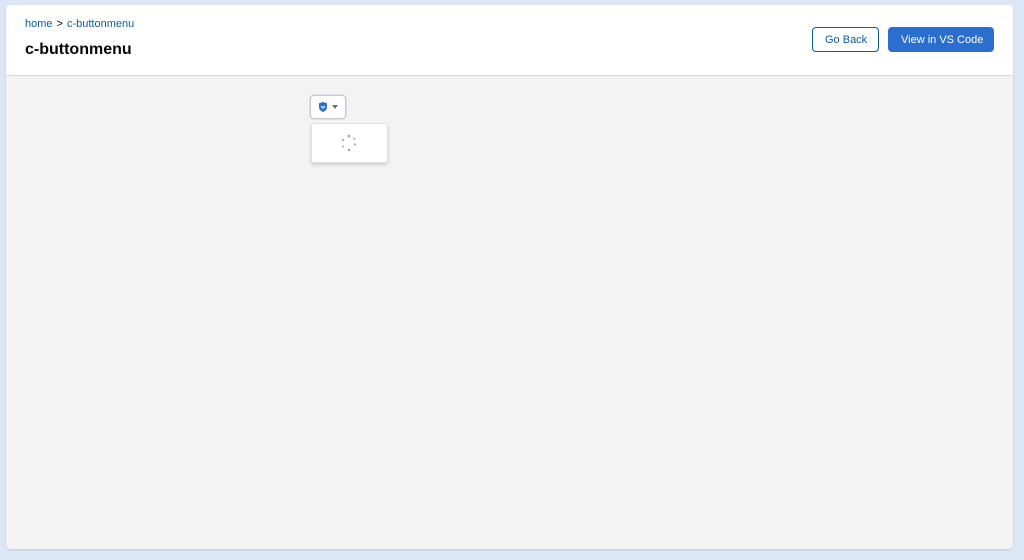 Image resolution: width=1024 pixels, height=560 pixels. What do you see at coordinates (78, 49) in the screenshot?
I see `page-title: c-buttonmenu` at bounding box center [78, 49].